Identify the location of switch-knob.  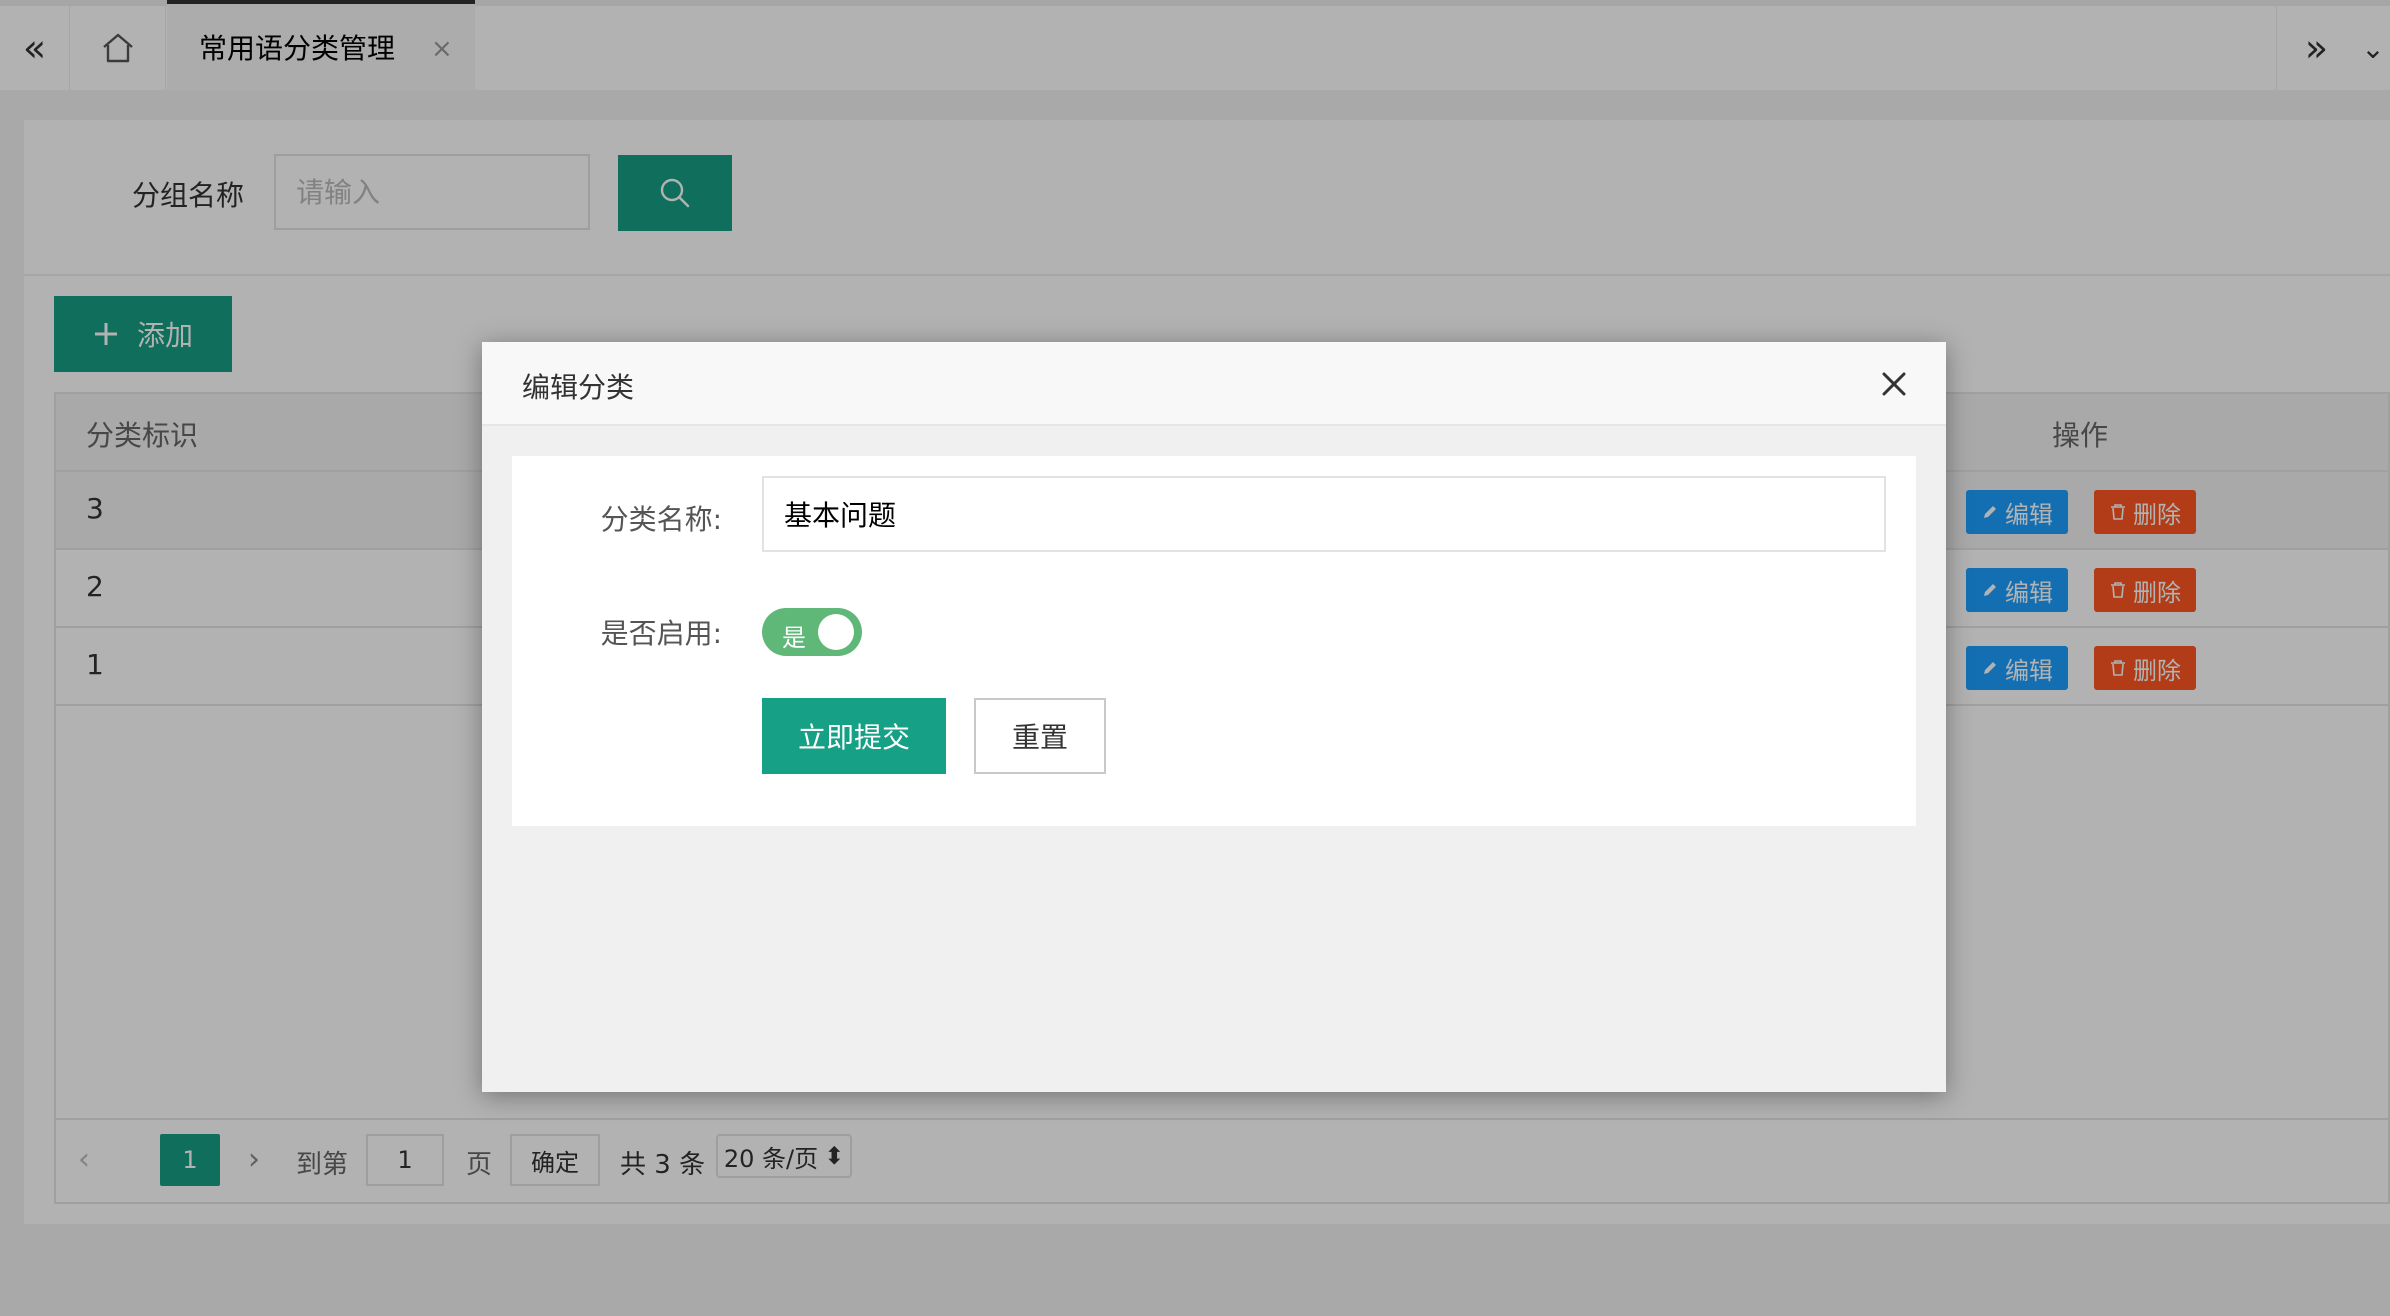
(836, 632).